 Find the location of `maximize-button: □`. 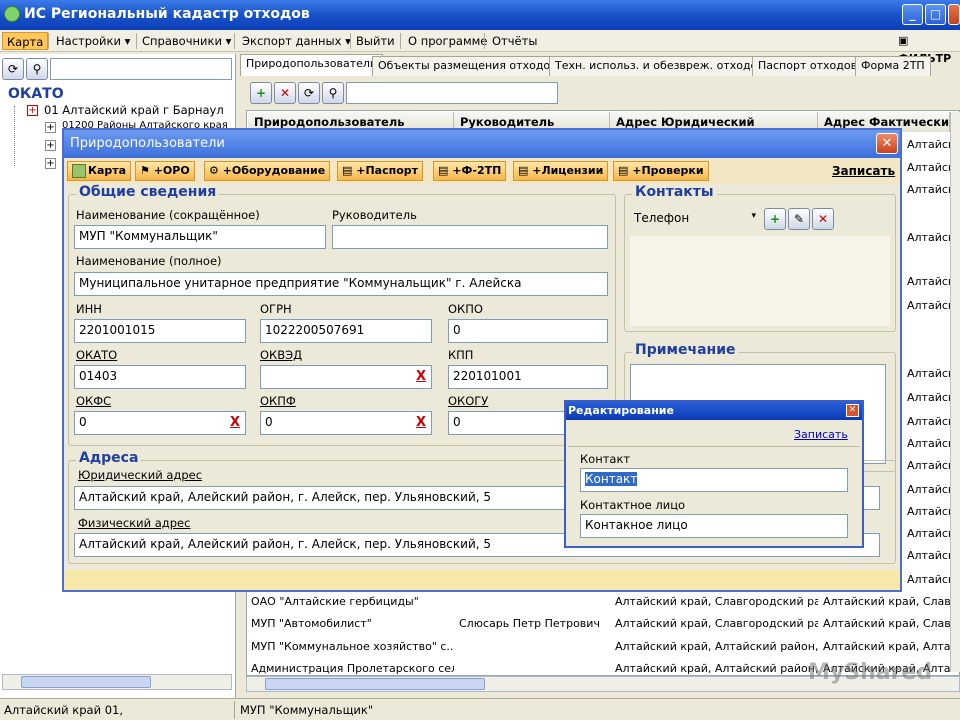

maximize-button: □ is located at coordinates (935, 14).